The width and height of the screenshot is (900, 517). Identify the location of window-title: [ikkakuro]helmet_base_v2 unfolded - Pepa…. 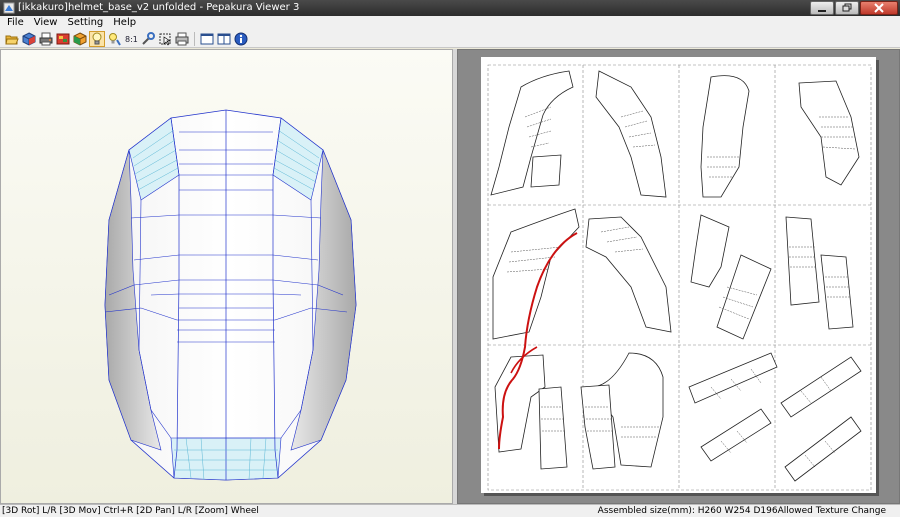
(159, 7).